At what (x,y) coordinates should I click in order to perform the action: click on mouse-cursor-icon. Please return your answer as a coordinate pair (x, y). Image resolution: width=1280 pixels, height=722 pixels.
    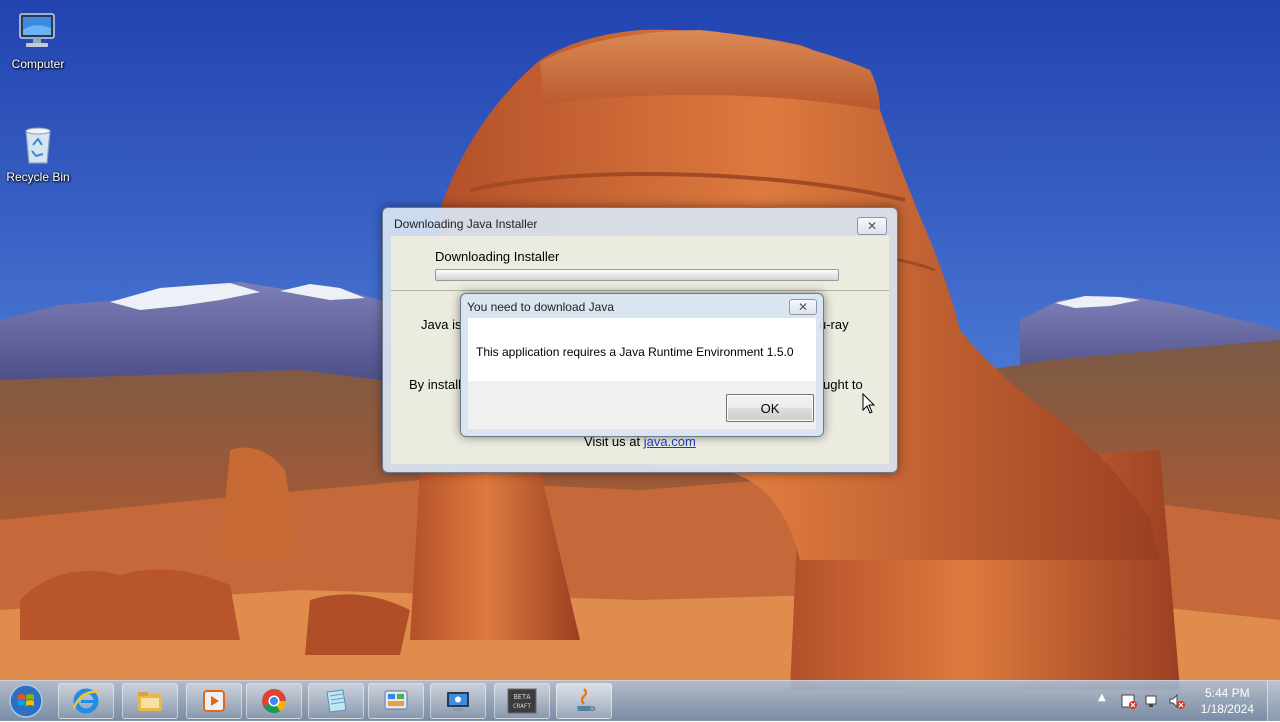
    Looking at the image, I should click on (869, 403).